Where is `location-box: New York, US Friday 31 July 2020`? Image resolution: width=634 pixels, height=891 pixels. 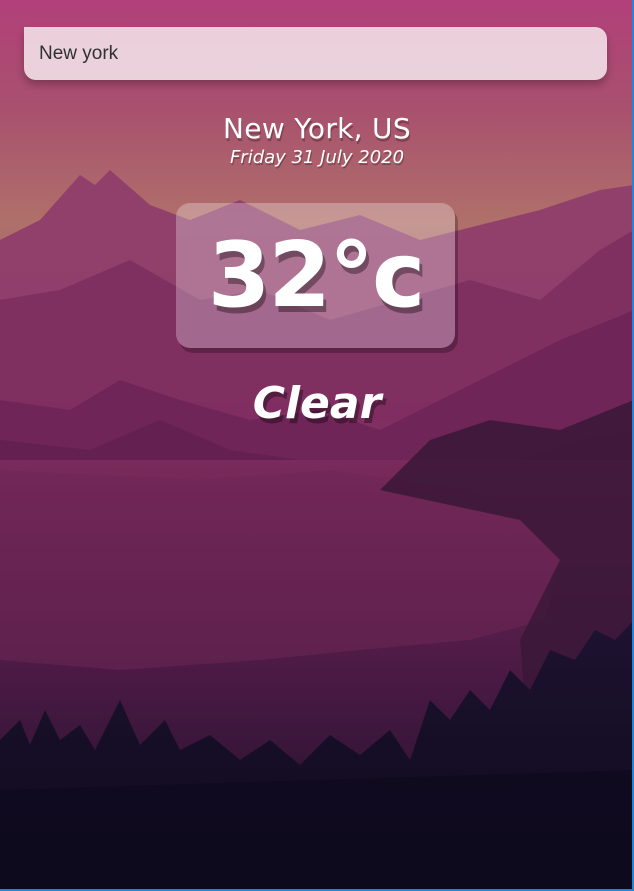
location-box: New York, US Friday 31 July 2020 is located at coordinates (316, 140).